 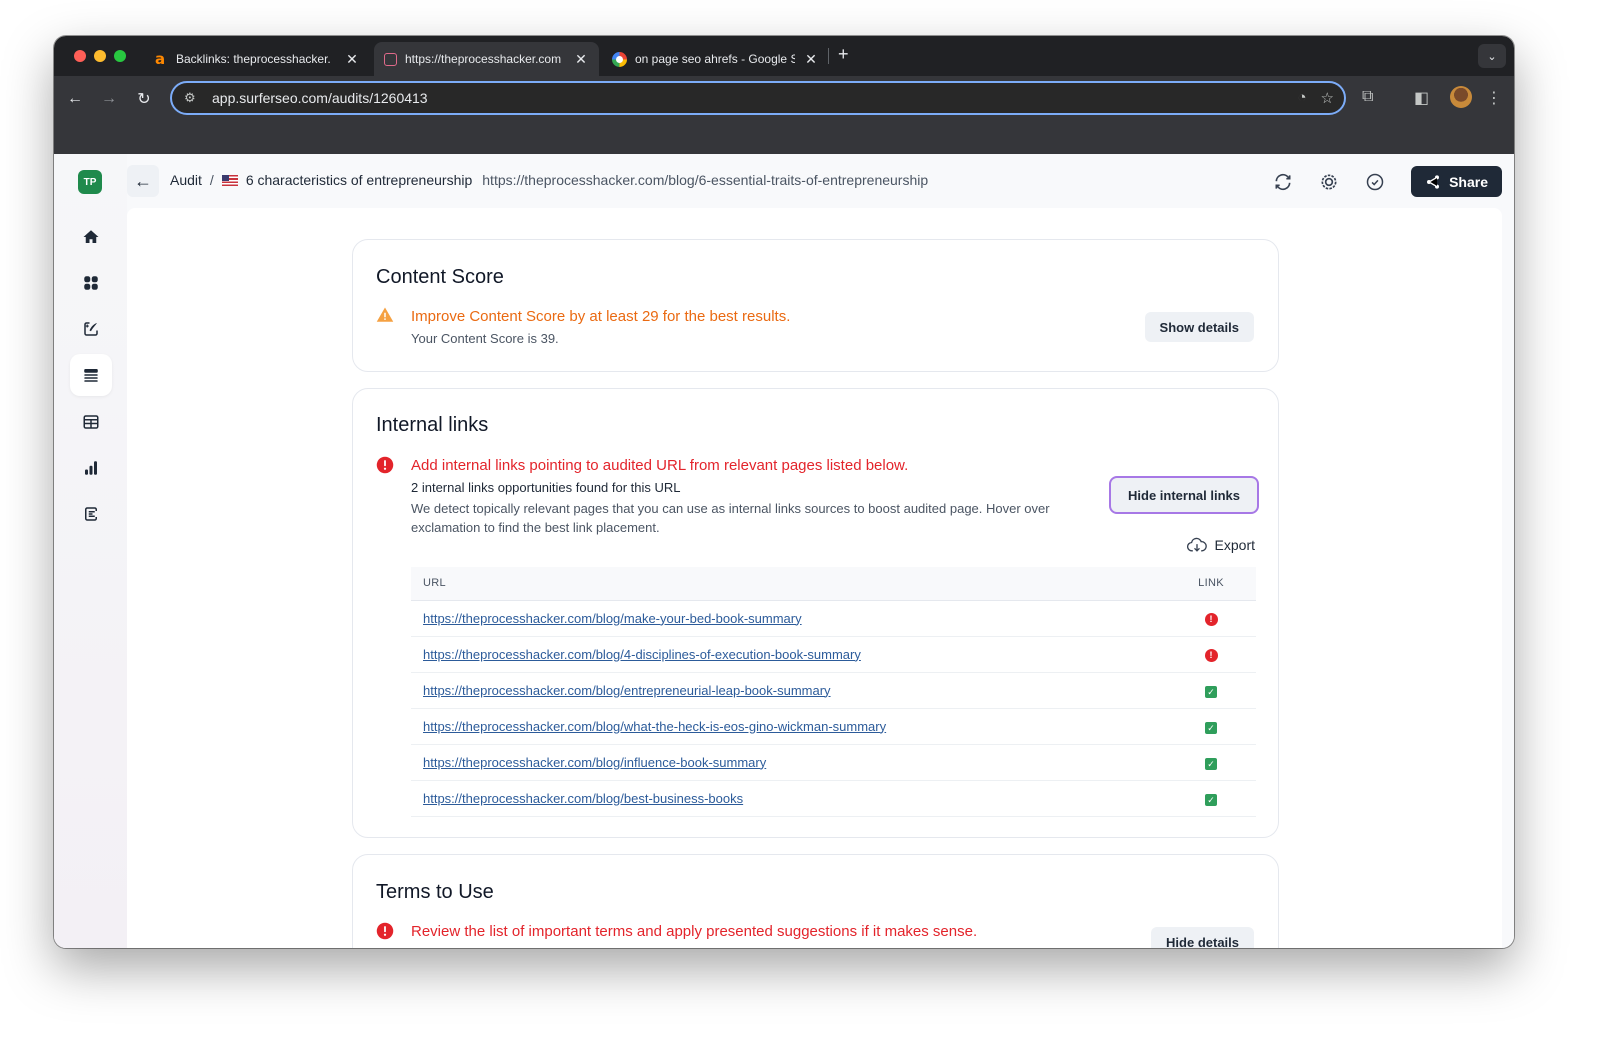 I want to click on close-window-button, so click(x=80, y=56).